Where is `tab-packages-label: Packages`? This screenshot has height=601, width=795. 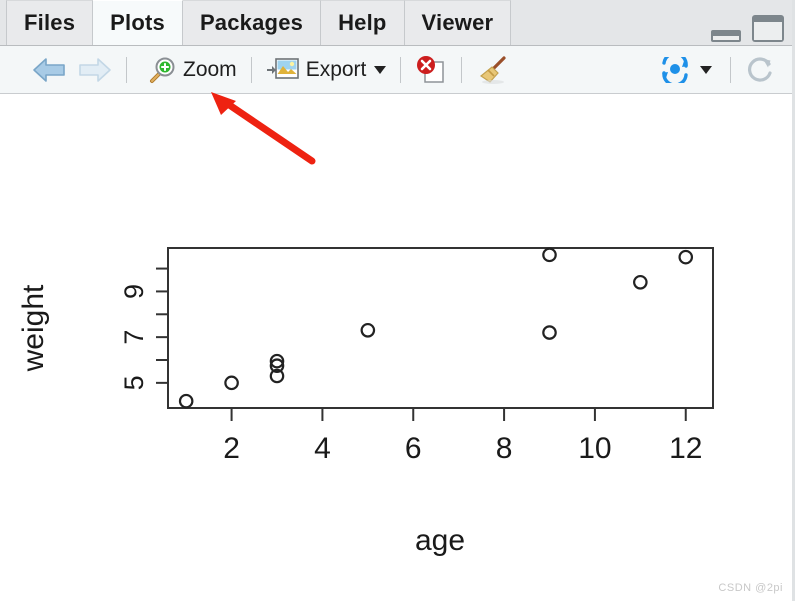 tab-packages-label: Packages is located at coordinates (251, 22).